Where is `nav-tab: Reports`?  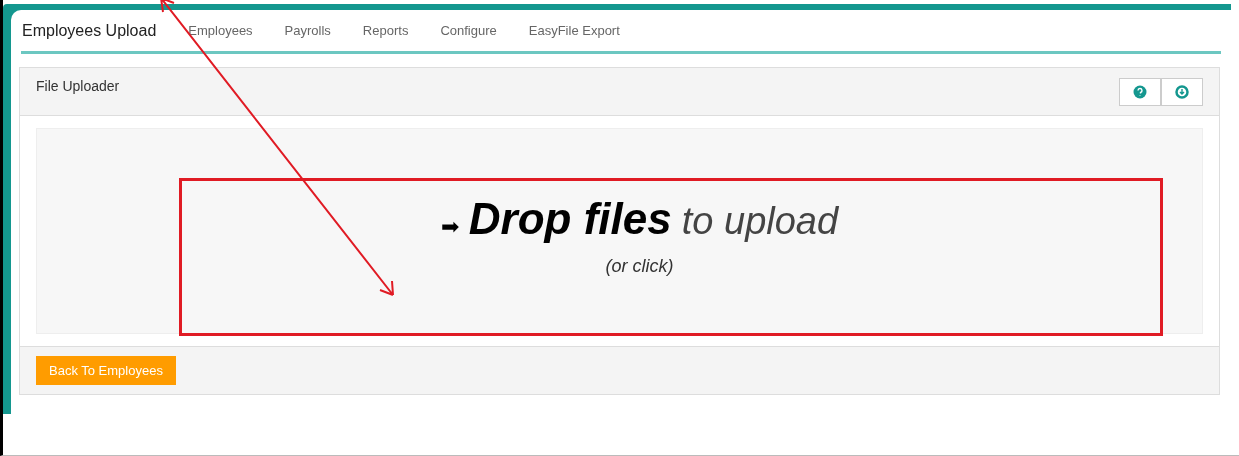 nav-tab: Reports is located at coordinates (385, 30).